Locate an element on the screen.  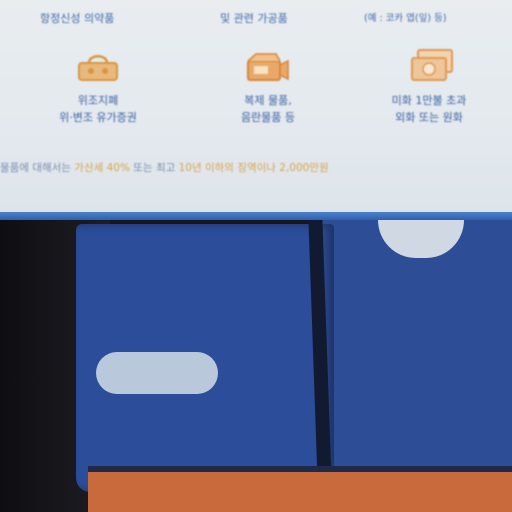
label-line: 복제 물품, is located at coordinates (268, 100).